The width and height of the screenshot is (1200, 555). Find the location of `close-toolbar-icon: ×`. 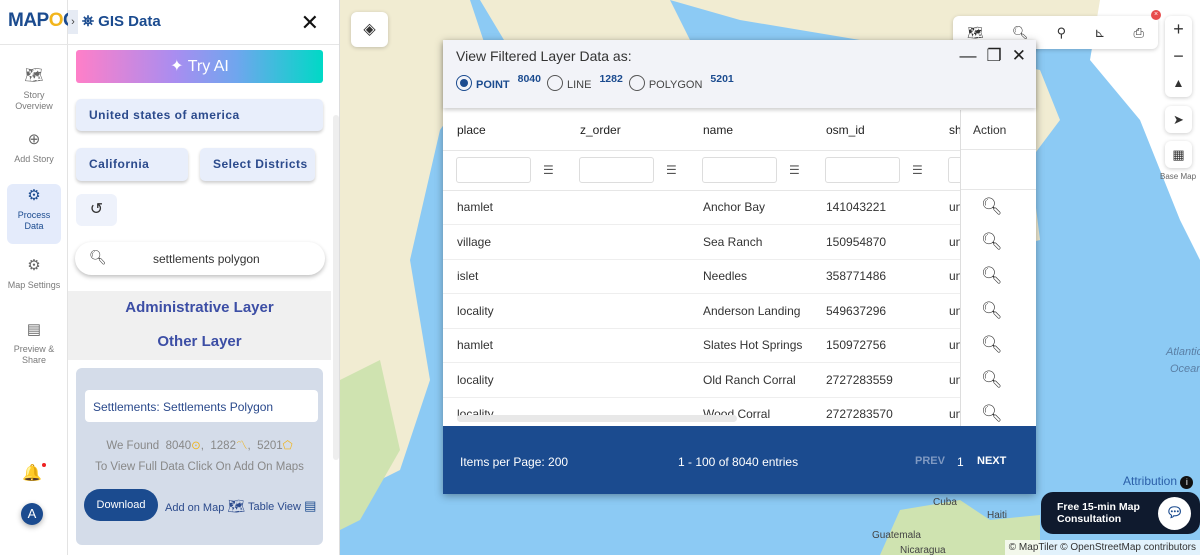

close-toolbar-icon: × is located at coordinates (1156, 15).